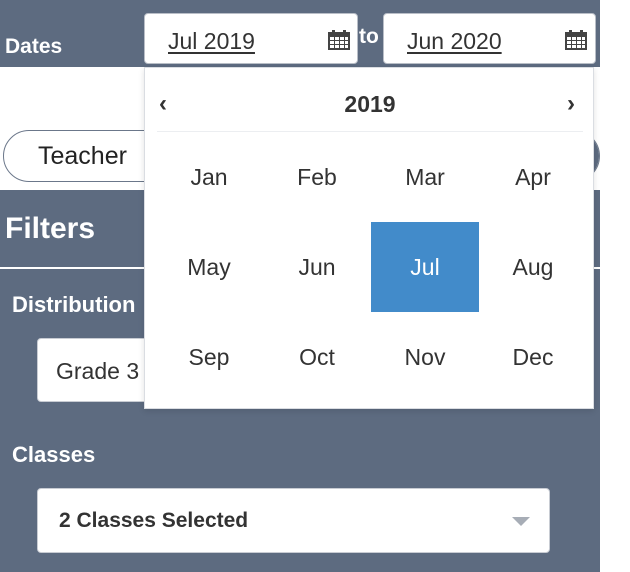 The image size is (630, 572). I want to click on end-date-input: Jun 2020, so click(489, 38).